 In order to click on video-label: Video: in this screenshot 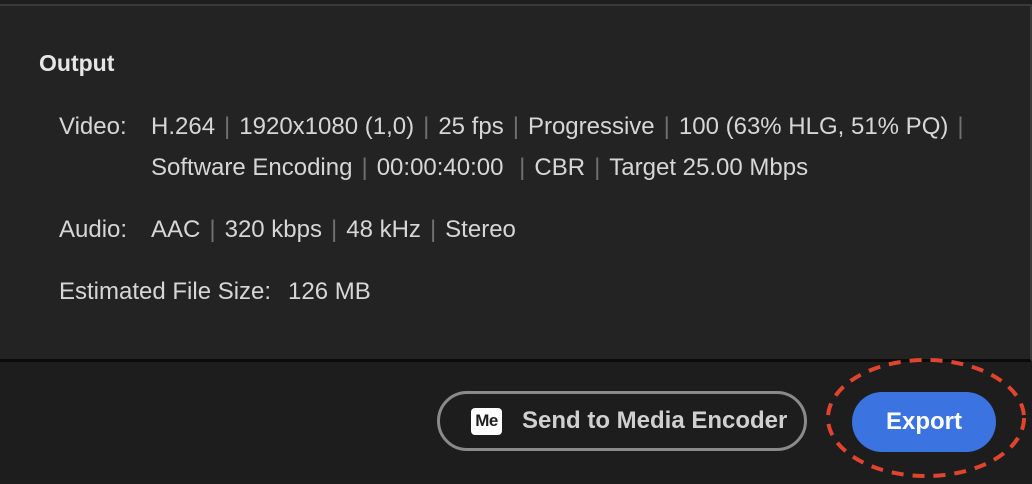, I will do `click(93, 126)`.